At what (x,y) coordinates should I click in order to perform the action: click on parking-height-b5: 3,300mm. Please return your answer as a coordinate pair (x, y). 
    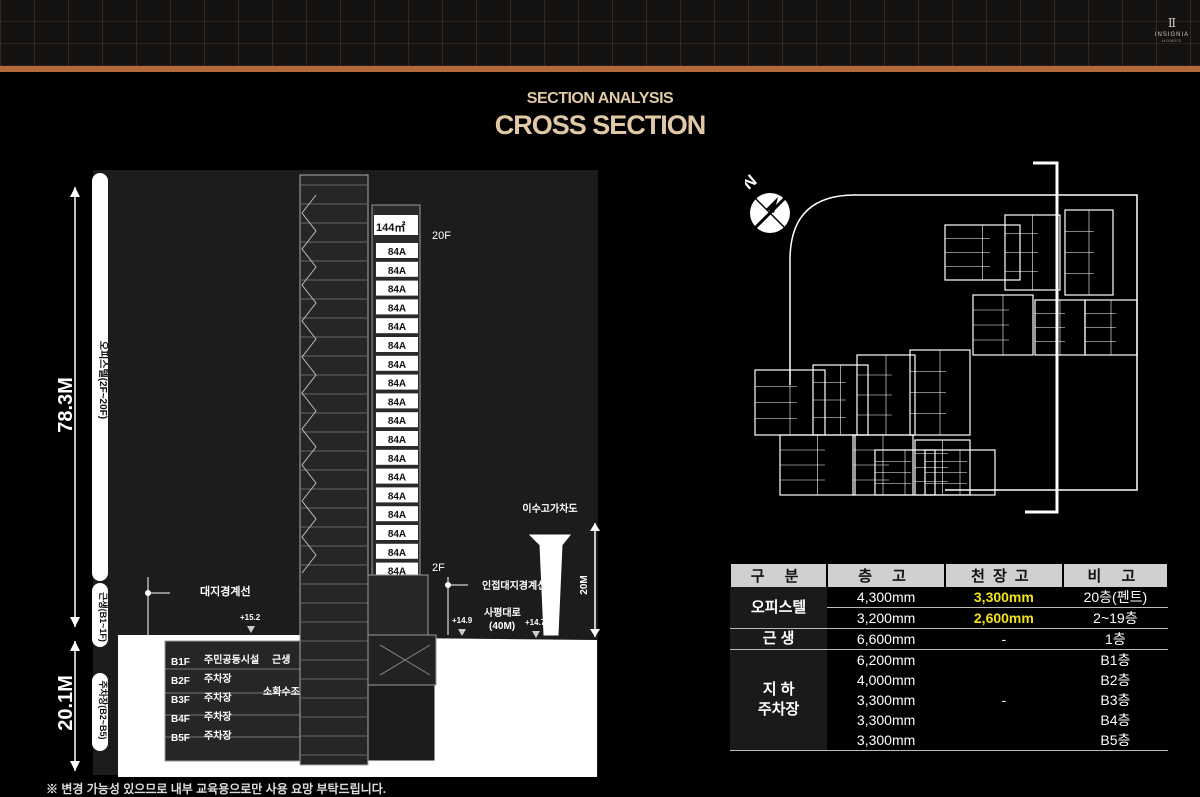
    Looking at the image, I should click on (886, 740).